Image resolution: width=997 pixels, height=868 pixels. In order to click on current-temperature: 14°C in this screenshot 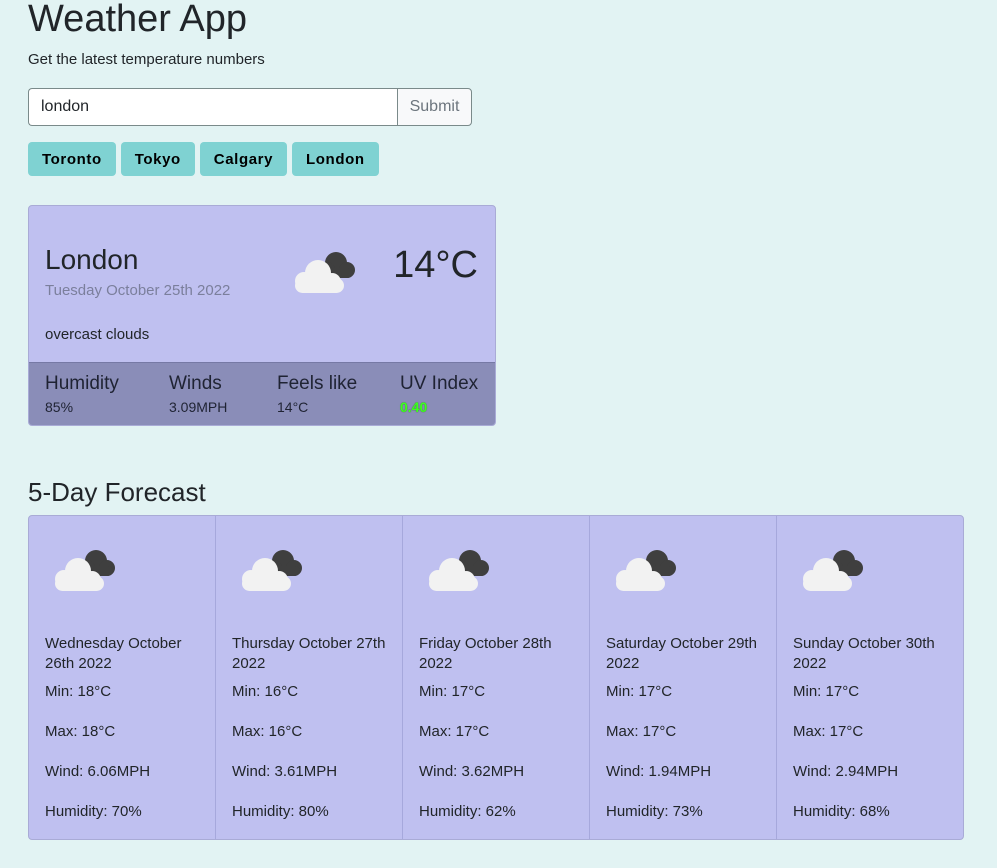, I will do `click(435, 265)`.